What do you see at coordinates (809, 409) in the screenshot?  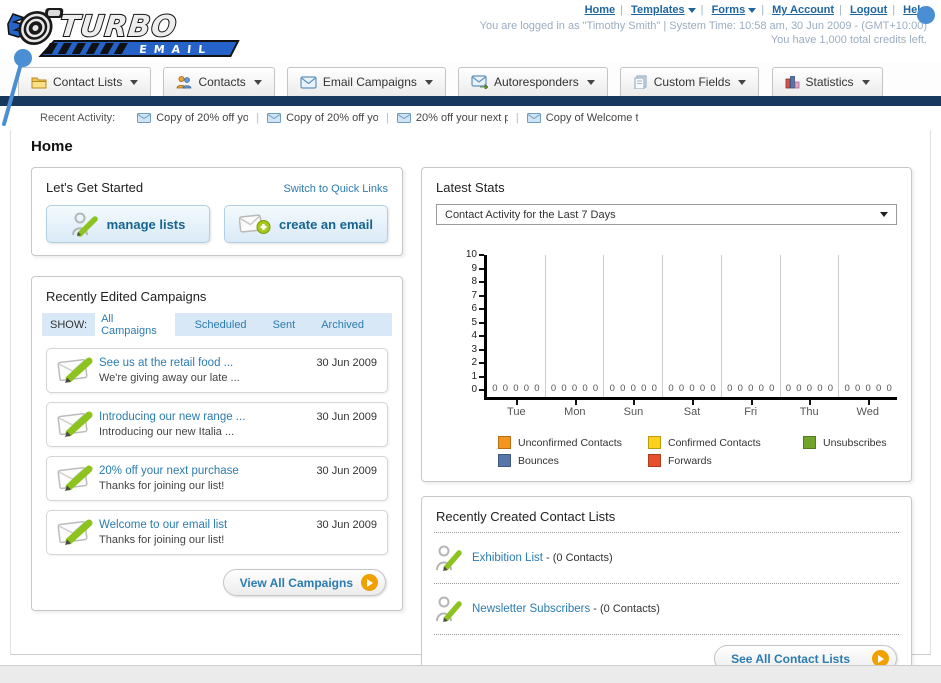 I see `chart-x-label: Thu` at bounding box center [809, 409].